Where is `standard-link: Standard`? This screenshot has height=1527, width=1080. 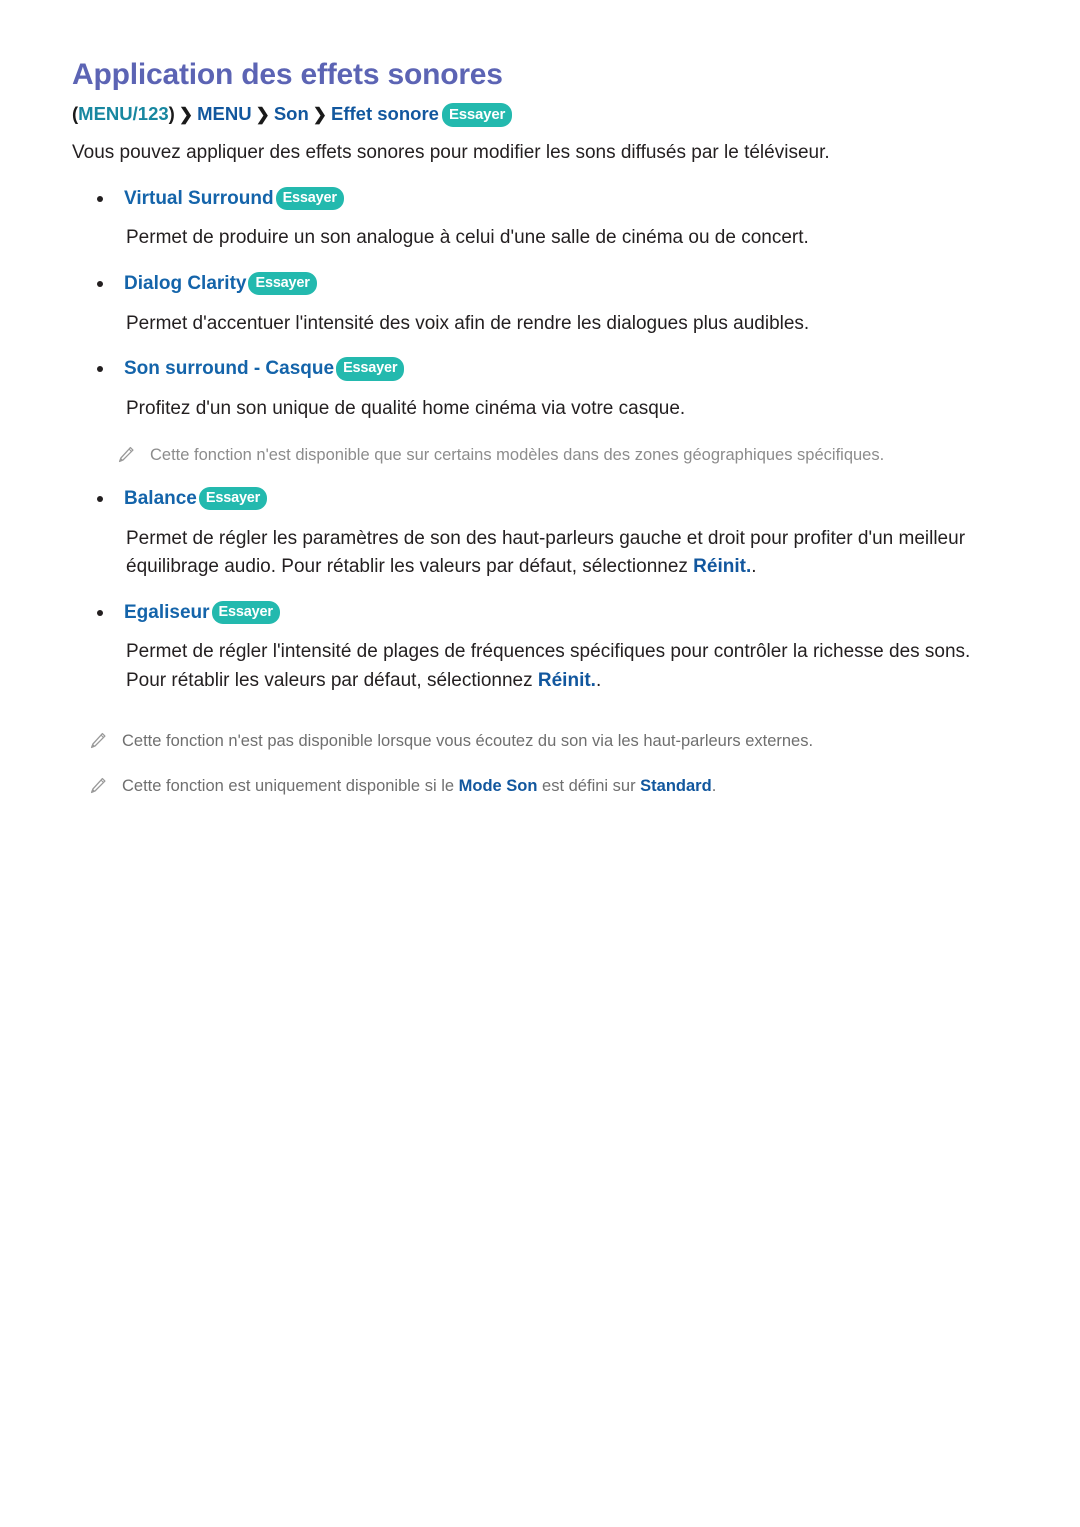
standard-link: Standard is located at coordinates (676, 786).